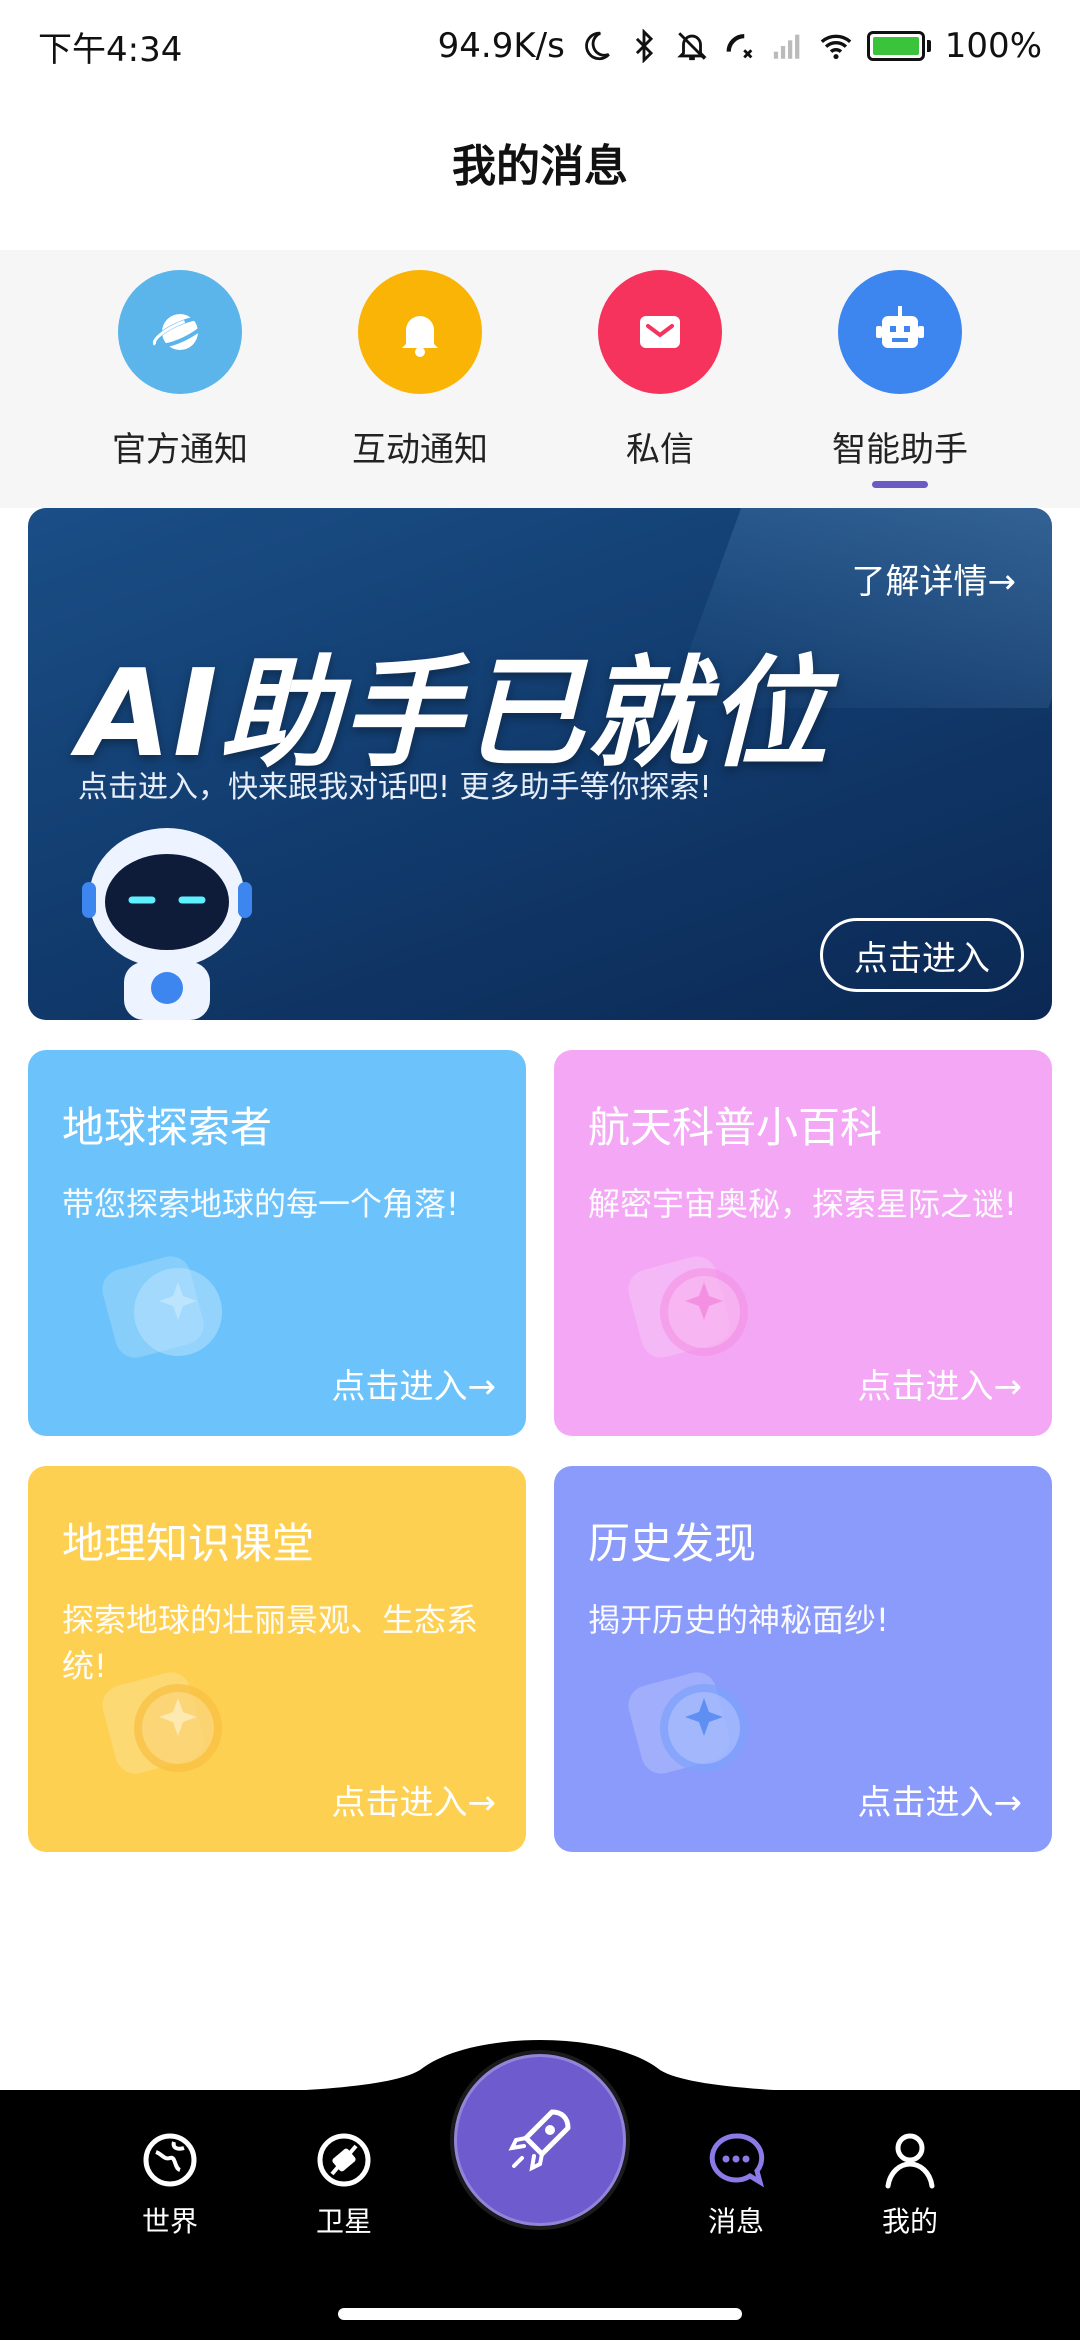 This screenshot has height=2340, width=1080. I want to click on banner-subtitle: 点击进入，快来跟我对话吧! 更多助手等你探索!, so click(395, 787).